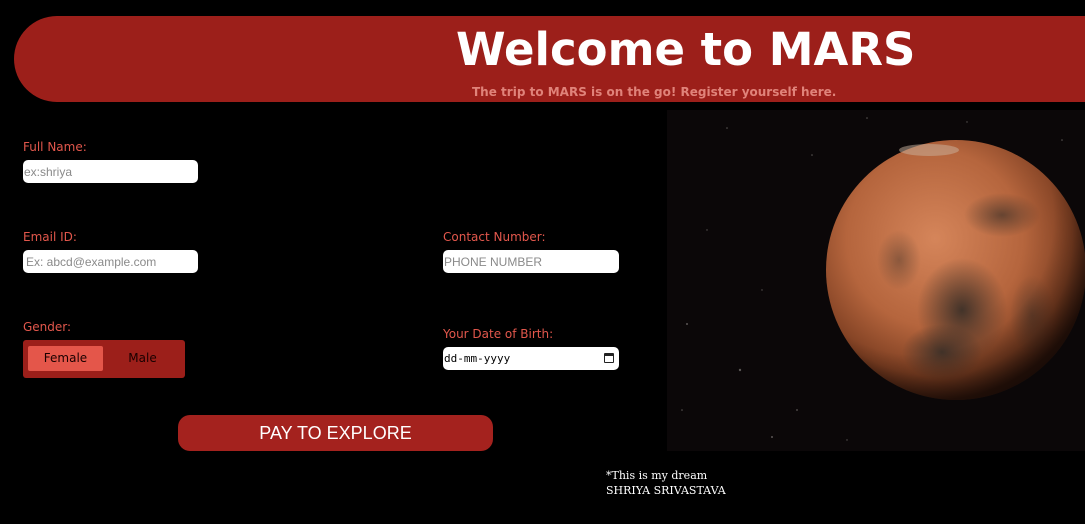  Describe the element at coordinates (335, 433) in the screenshot. I see `pay-to-explore-button: PAY TO EXPLORE` at that location.